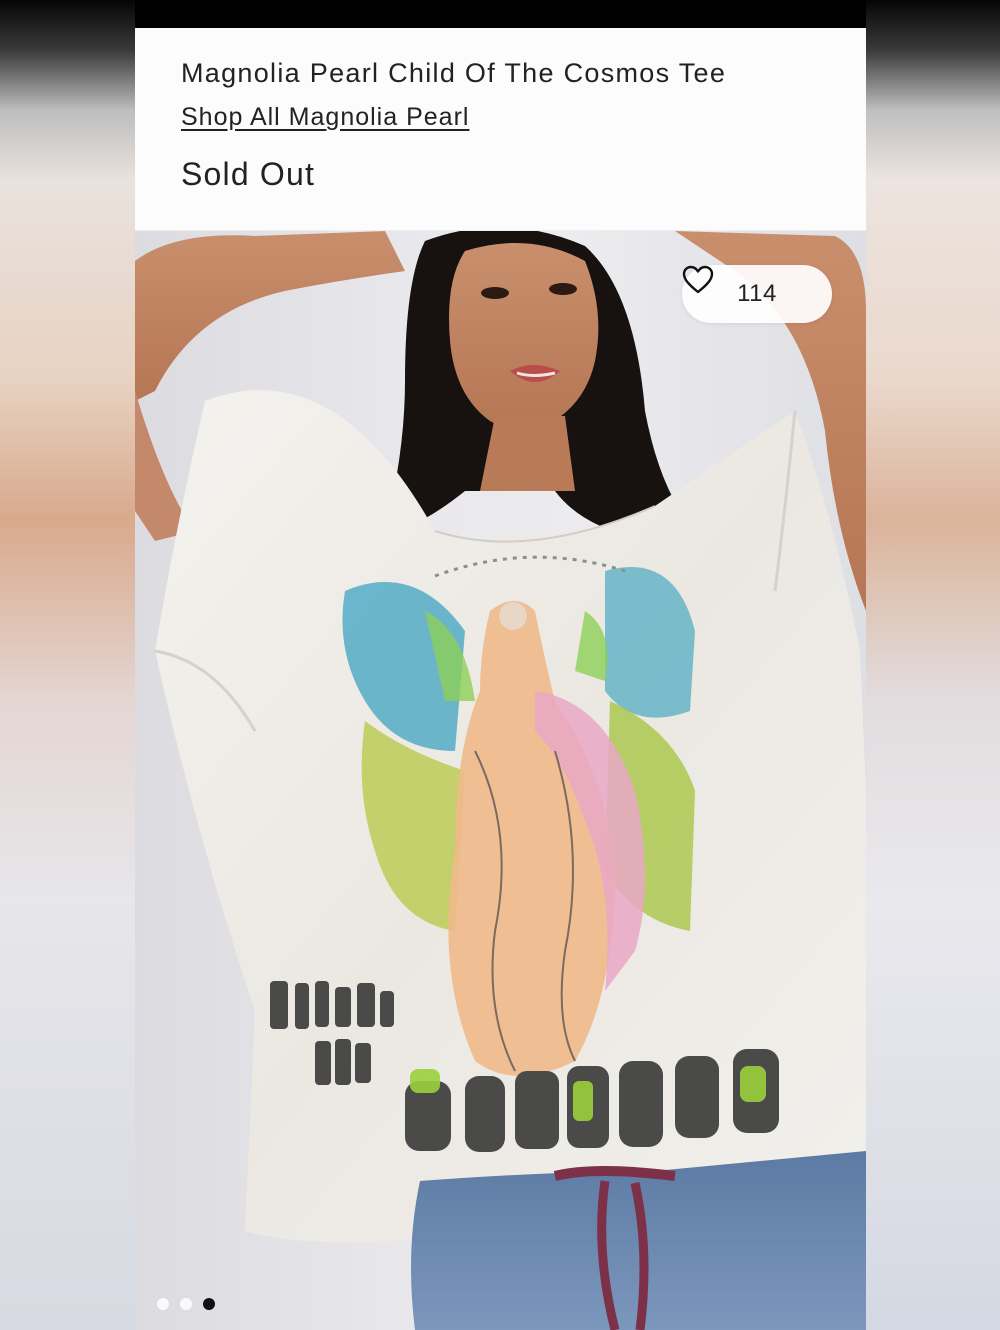 The width and height of the screenshot is (1000, 1330). I want to click on pagination-dot-3-active, so click(209, 1304).